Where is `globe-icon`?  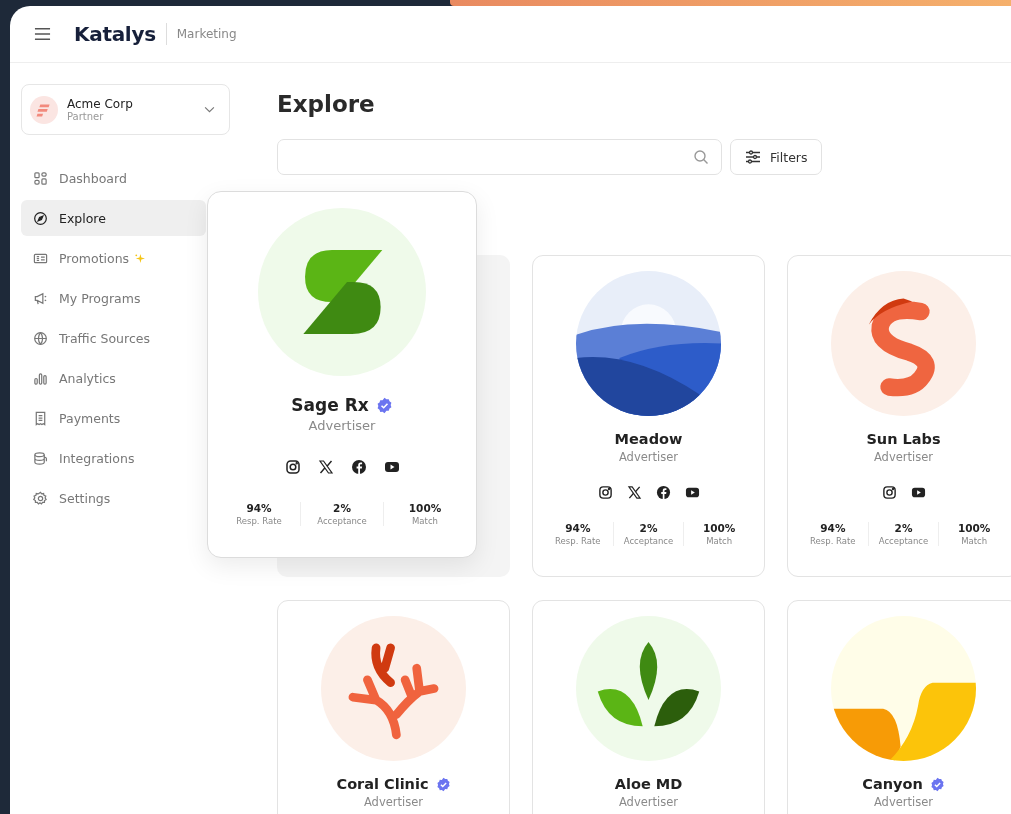
globe-icon is located at coordinates (40, 338).